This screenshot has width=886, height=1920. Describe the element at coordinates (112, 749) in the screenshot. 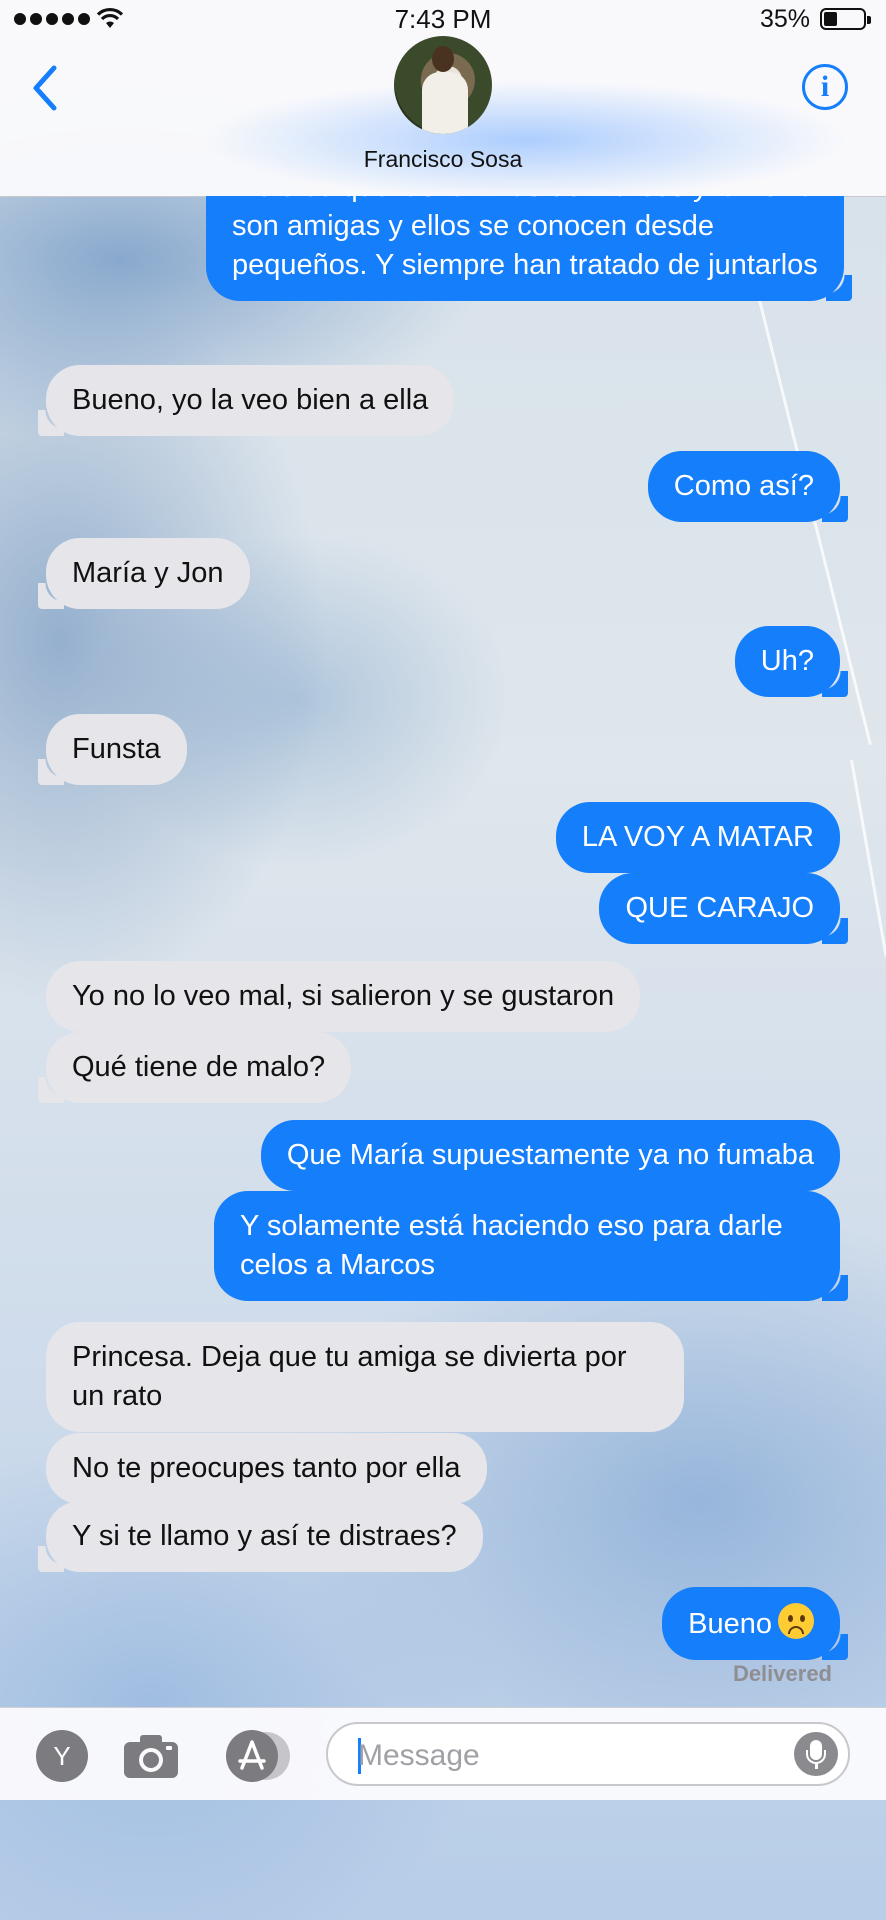

I see `message-incoming: Funsta` at that location.